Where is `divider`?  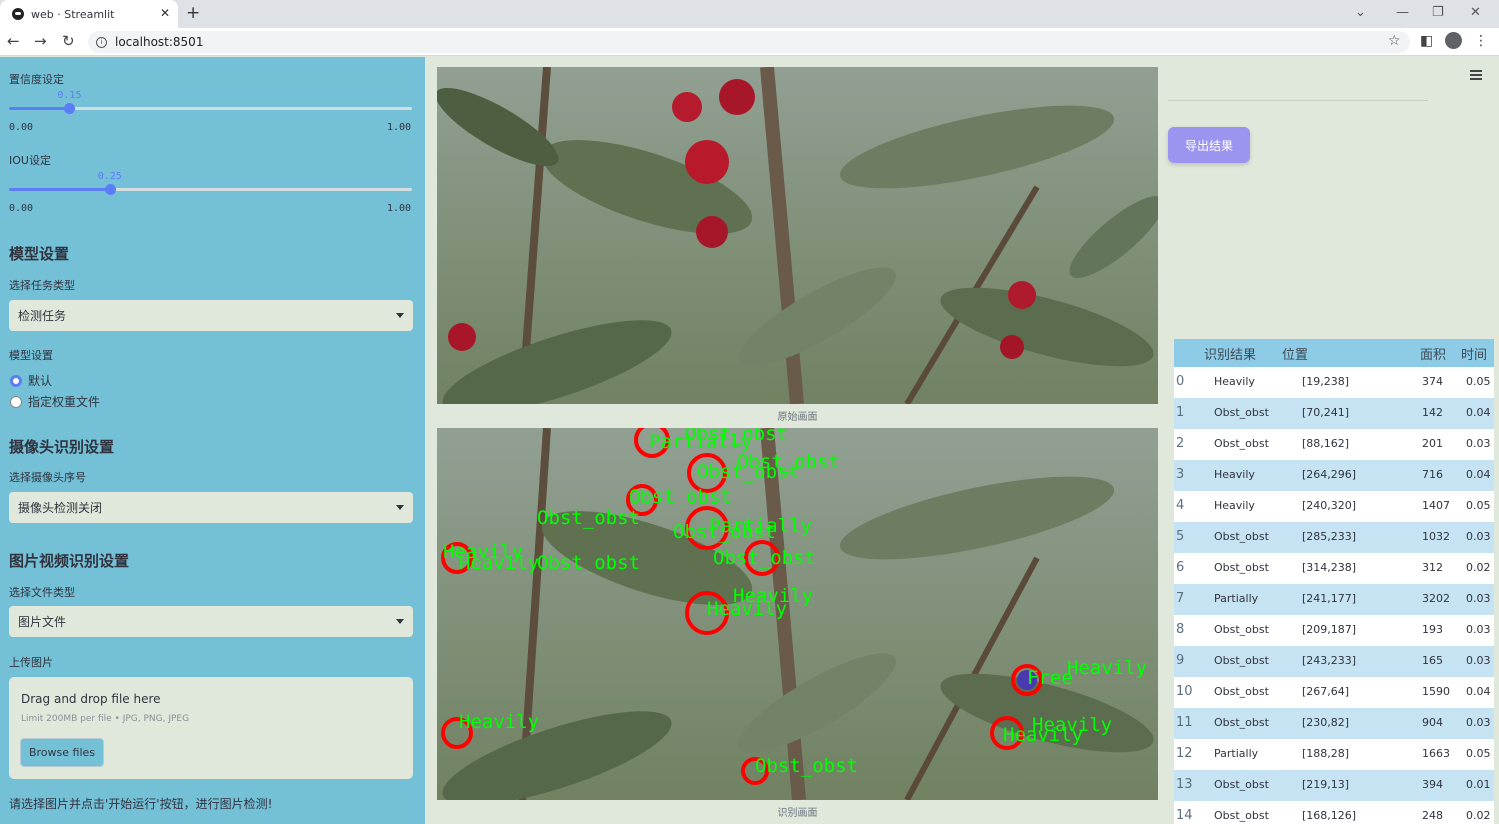 divider is located at coordinates (1298, 100).